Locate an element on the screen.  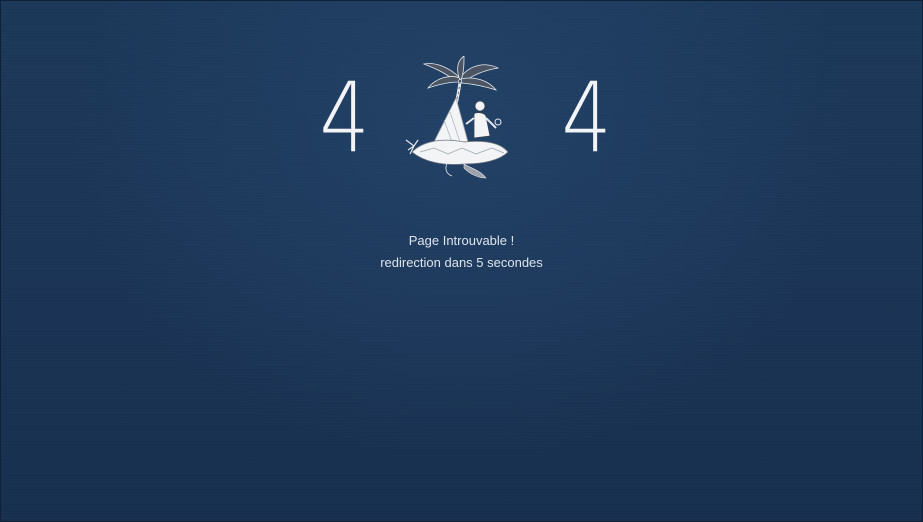
error-message-title: Page Introuvable ! is located at coordinates (461, 240).